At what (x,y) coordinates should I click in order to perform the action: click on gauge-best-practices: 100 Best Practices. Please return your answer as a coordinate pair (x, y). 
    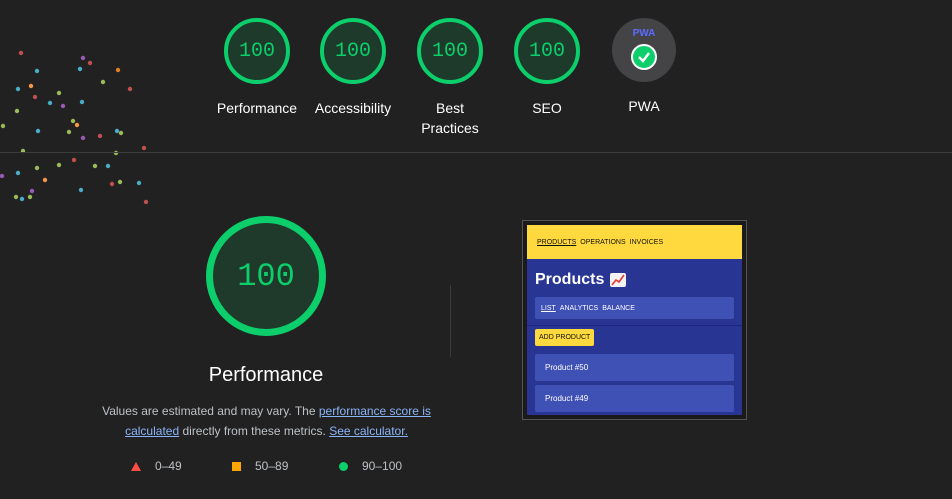
    Looking at the image, I should click on (450, 78).